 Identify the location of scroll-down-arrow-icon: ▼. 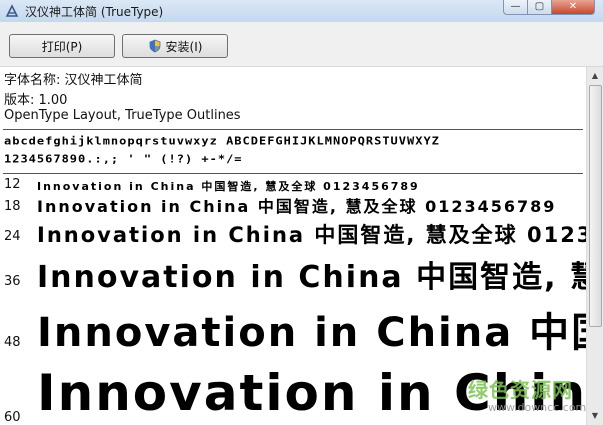
(595, 415).